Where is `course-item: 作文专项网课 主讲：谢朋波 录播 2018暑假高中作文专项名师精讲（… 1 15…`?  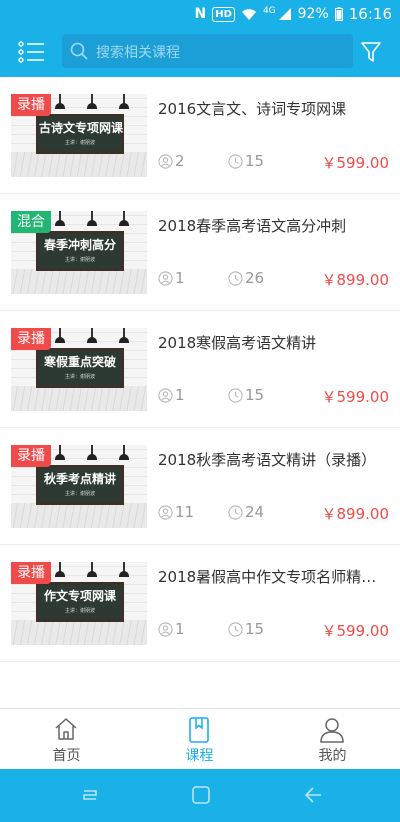
course-item: 作文专项网课 主讲：谢朋波 录播 2018暑假高中作文专项名师精讲（… 1 15… is located at coordinates (200, 603).